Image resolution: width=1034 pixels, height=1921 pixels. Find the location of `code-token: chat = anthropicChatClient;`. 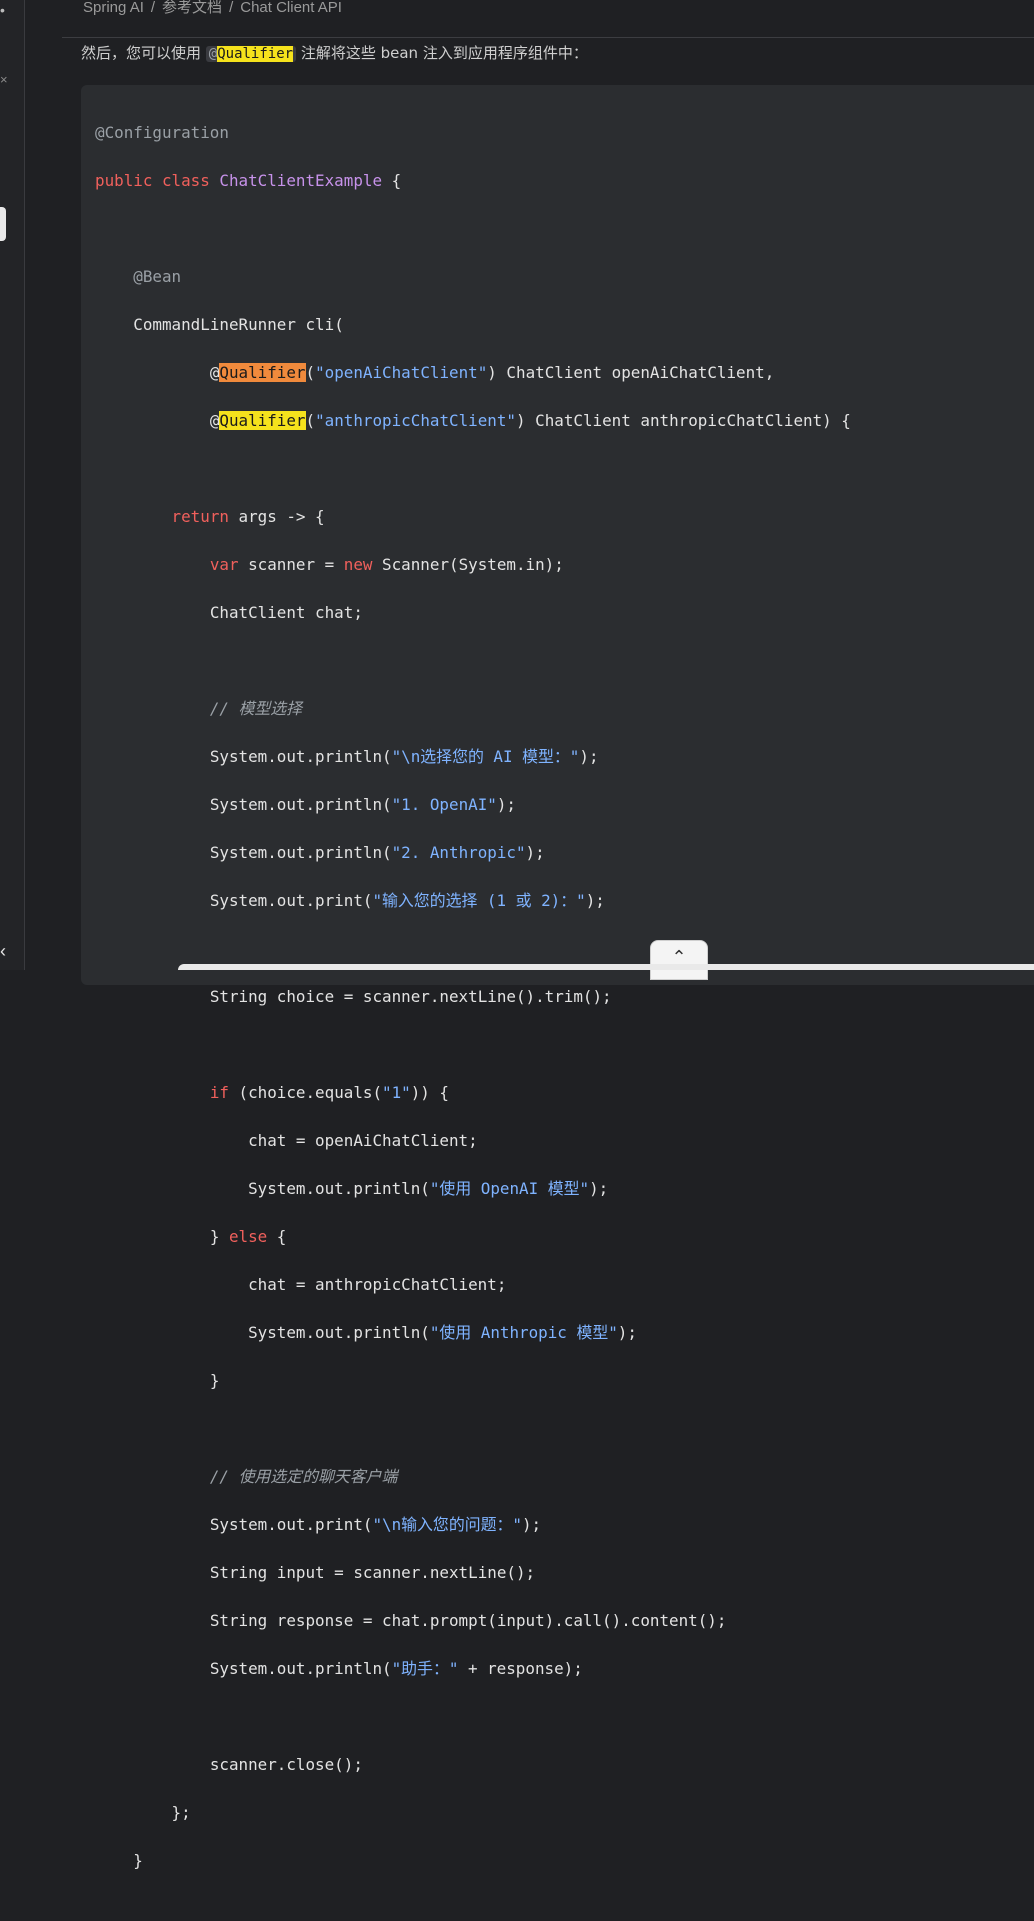

code-token: chat = anthropicChatClient; is located at coordinates (377, 1284).